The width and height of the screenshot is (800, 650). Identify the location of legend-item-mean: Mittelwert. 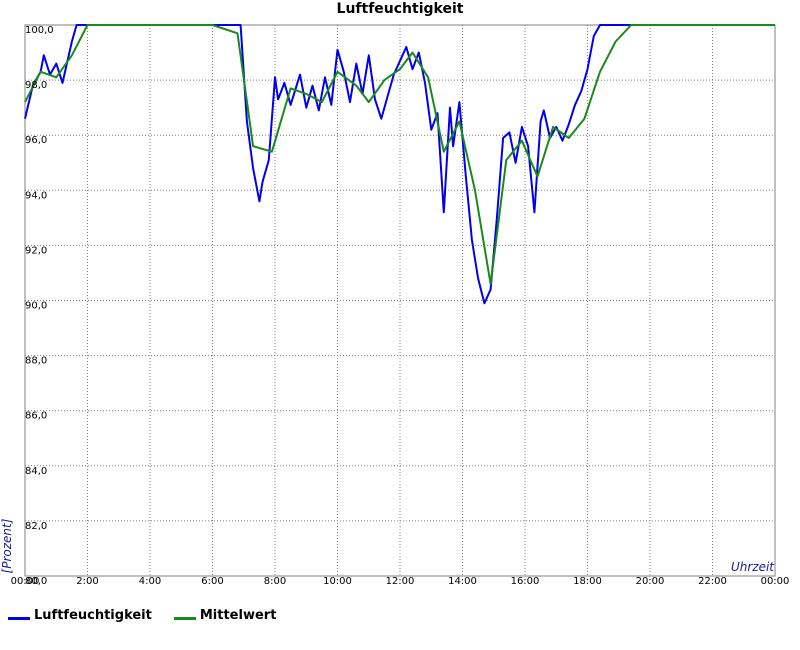
(225, 615).